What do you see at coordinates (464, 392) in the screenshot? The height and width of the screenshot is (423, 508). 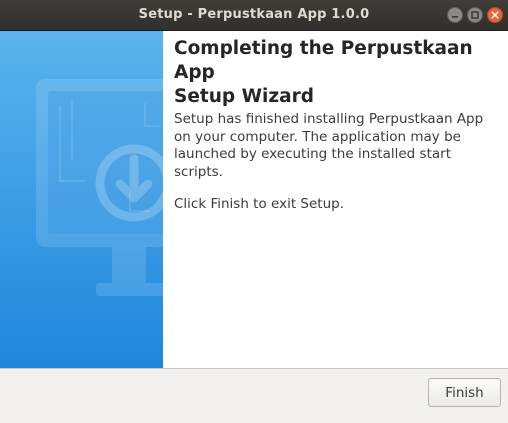 I see `finish-button: Finish` at bounding box center [464, 392].